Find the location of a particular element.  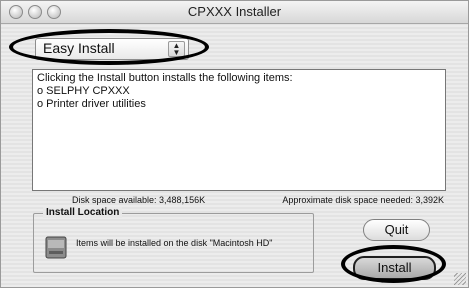

install-location-title: Install Location is located at coordinates (83, 212).